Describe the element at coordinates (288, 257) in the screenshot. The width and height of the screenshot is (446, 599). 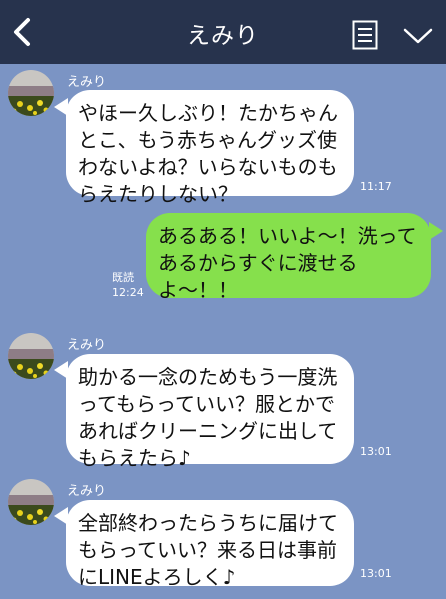
I see `message-bubble-outgoing: あるある！いいよ〜！洗ってあるからすぐに渡せるよ〜！！` at that location.